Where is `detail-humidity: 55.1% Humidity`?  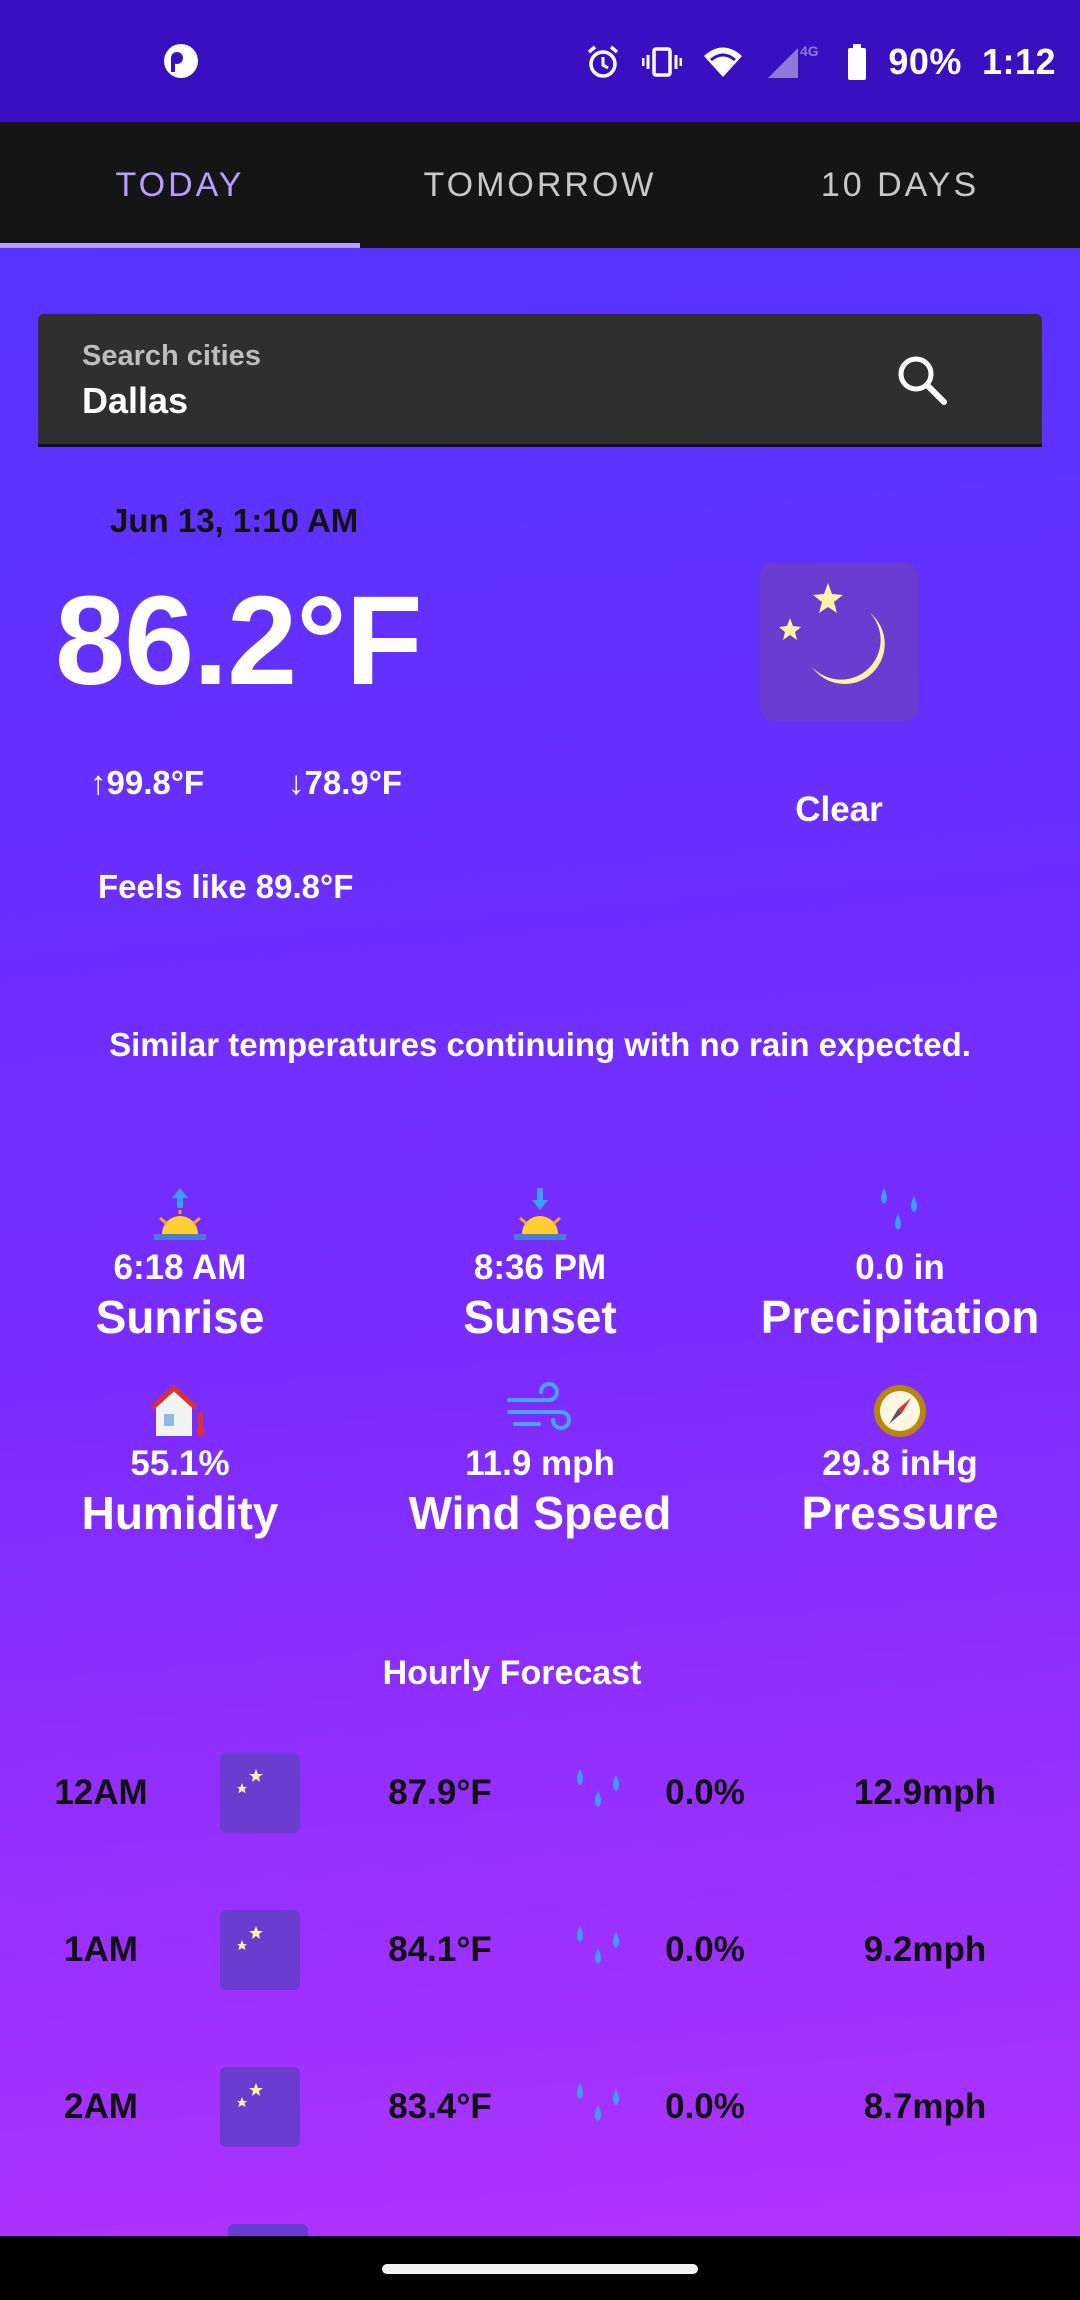 detail-humidity: 55.1% Humidity is located at coordinates (180, 1461).